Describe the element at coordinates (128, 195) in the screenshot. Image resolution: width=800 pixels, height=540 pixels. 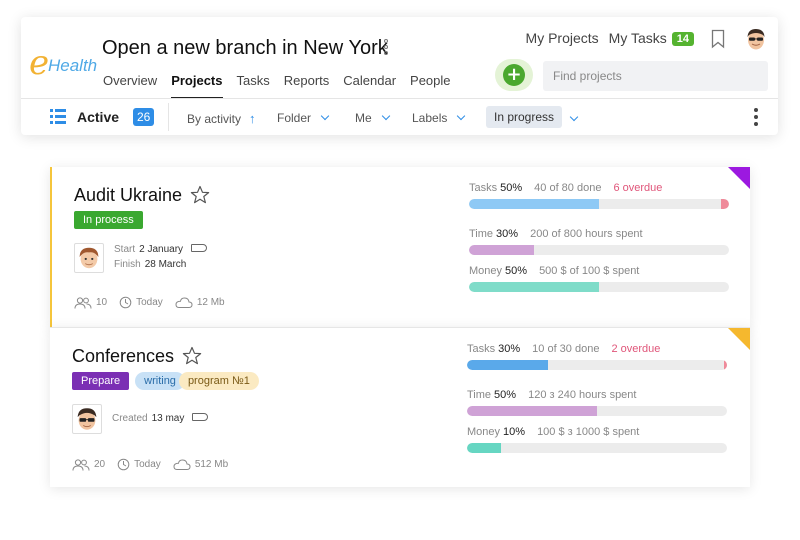
I see `project-title: Audit Ukraine` at that location.